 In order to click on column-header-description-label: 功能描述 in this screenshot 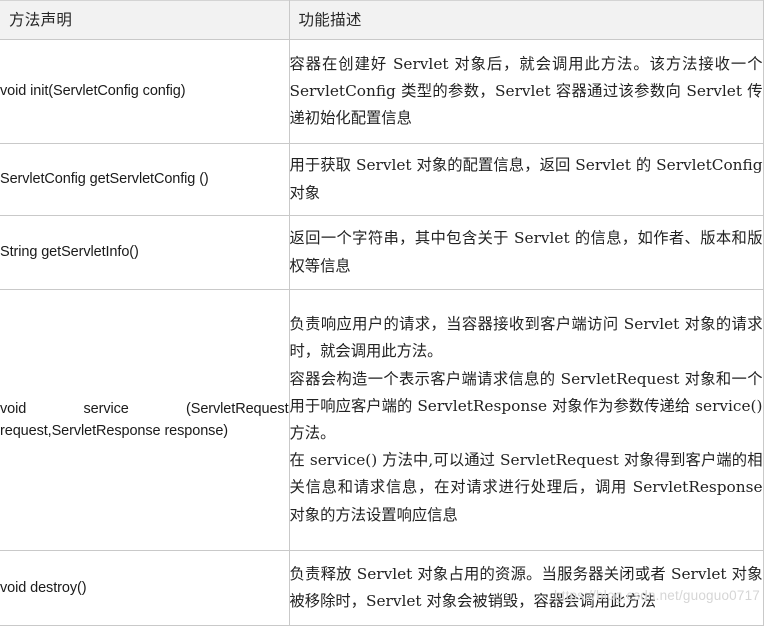, I will do `click(330, 19)`.